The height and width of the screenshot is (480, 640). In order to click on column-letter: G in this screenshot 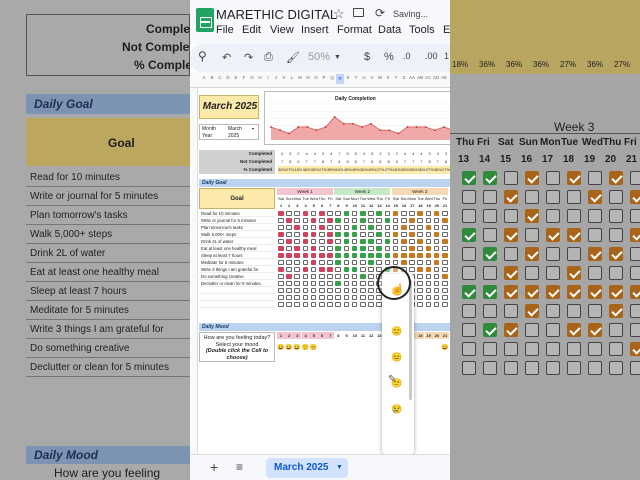, I will do `click(252, 77)`.